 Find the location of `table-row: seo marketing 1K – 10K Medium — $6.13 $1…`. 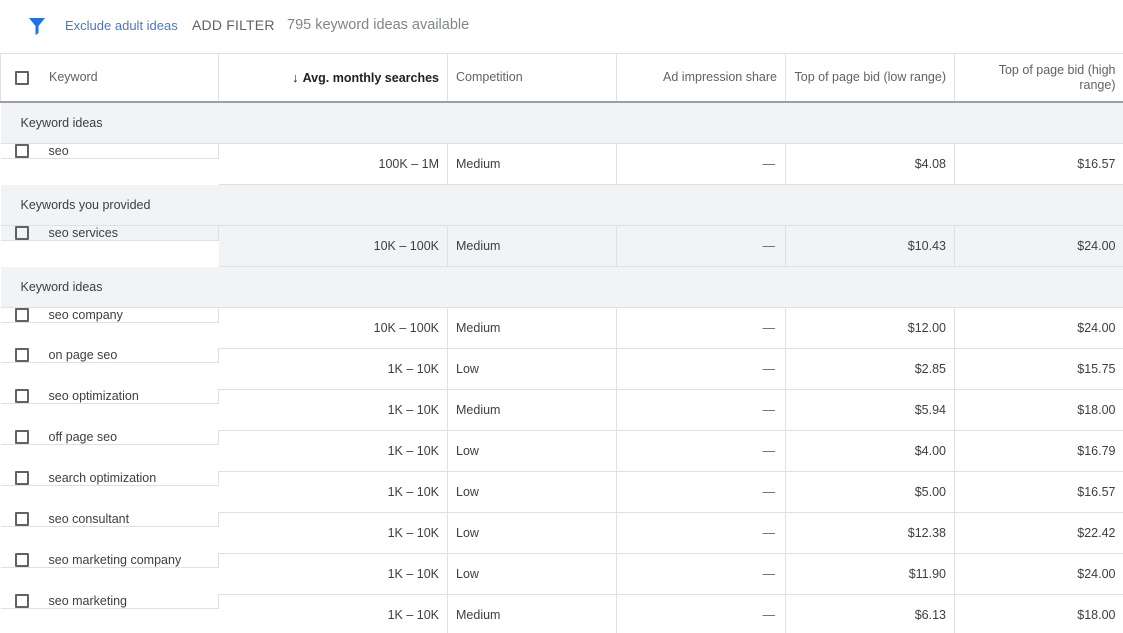

table-row: seo marketing 1K – 10K Medium — $6.13 $1… is located at coordinates (561, 613).